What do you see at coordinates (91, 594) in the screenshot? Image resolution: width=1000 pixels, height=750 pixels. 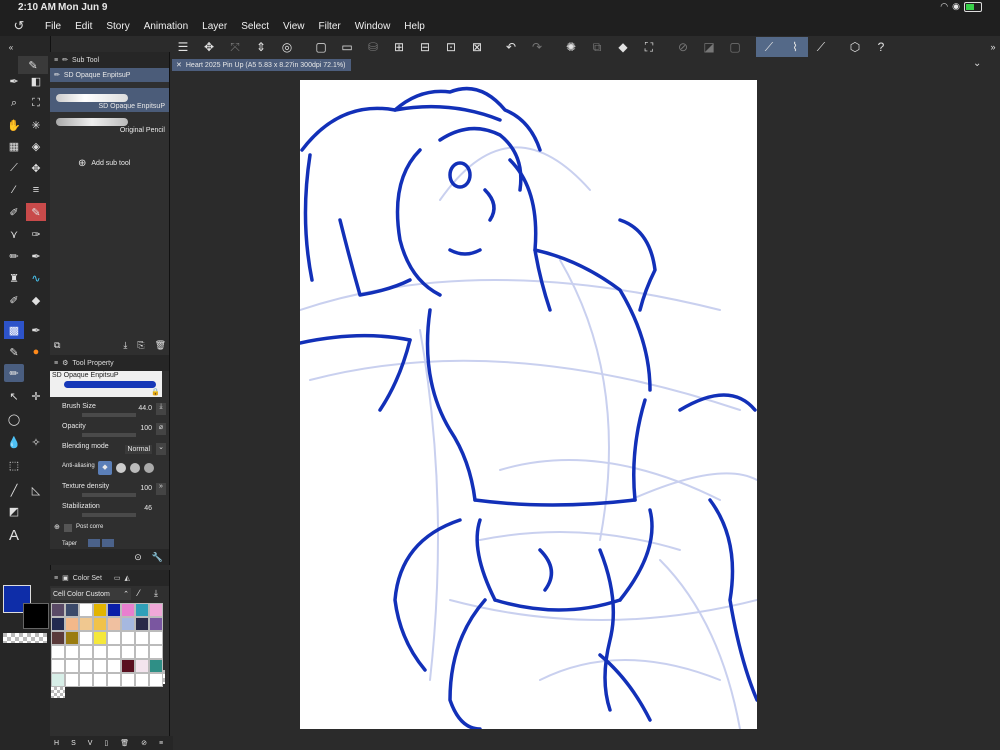 I see `color-set-dropdown: Cell Color Custom ⌃` at bounding box center [91, 594].